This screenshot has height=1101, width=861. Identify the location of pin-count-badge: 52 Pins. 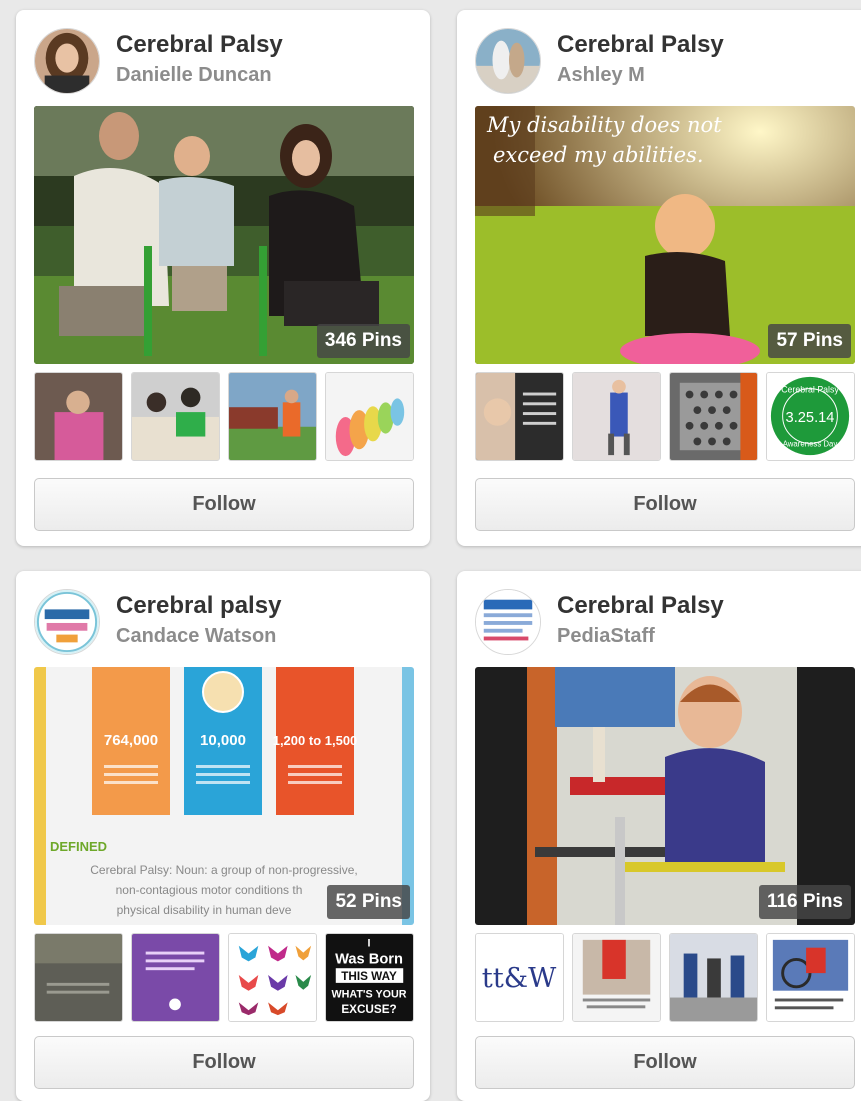
(368, 902).